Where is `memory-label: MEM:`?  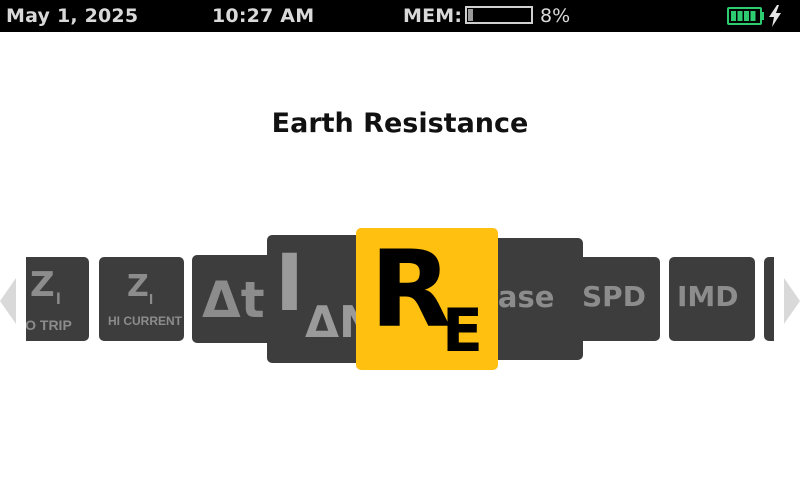
memory-label: MEM: is located at coordinates (433, 16).